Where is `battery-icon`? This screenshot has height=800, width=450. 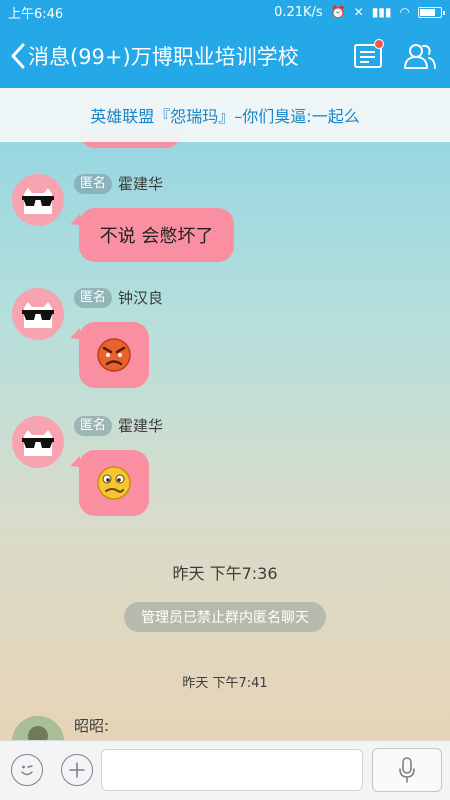 battery-icon is located at coordinates (431, 12).